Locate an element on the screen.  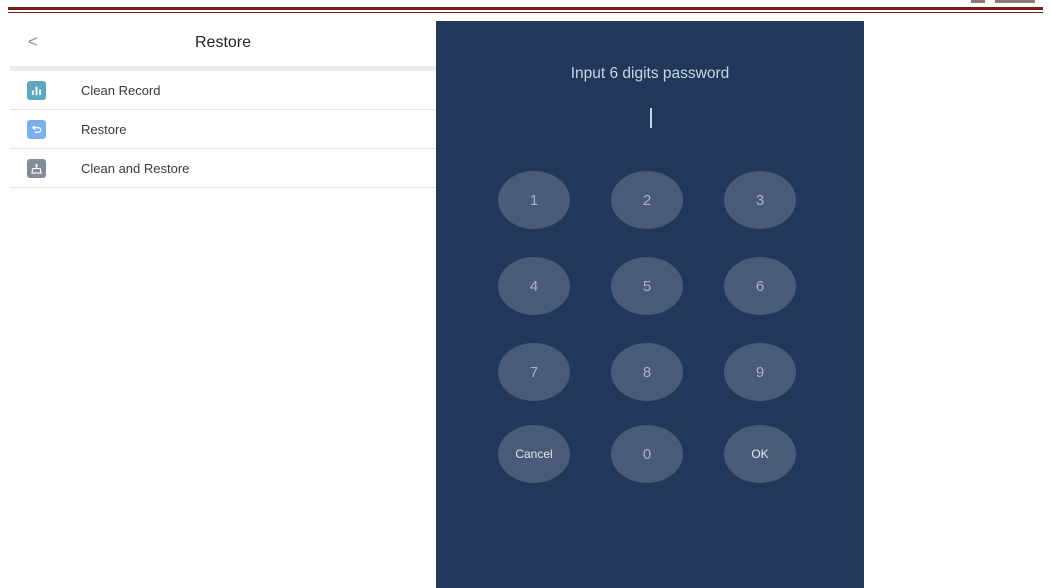
key-5: 5 is located at coordinates (647, 286).